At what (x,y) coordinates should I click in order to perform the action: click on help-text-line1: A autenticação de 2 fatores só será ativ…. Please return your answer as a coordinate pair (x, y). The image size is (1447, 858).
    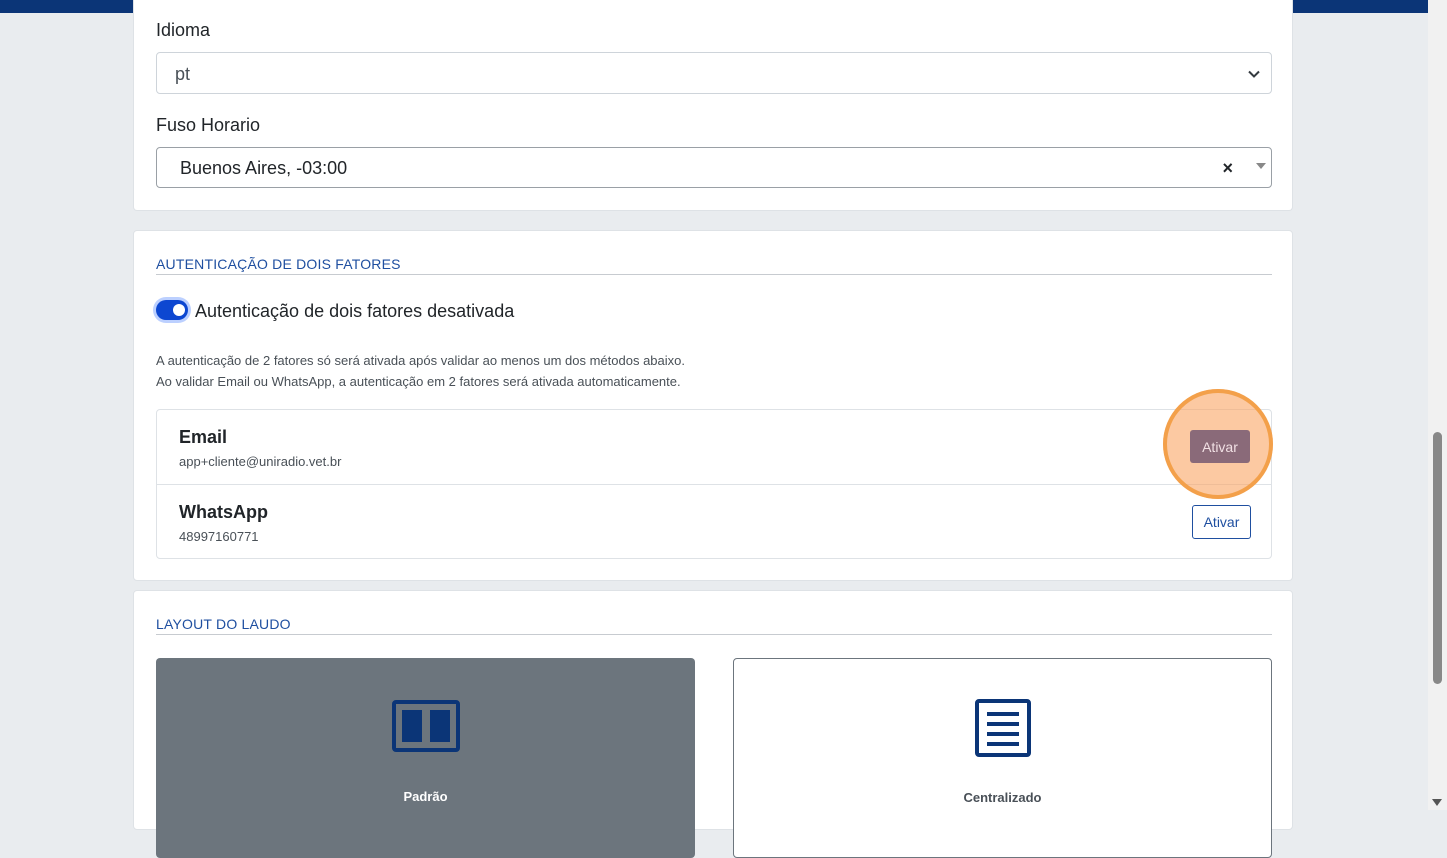
    Looking at the image, I should click on (420, 360).